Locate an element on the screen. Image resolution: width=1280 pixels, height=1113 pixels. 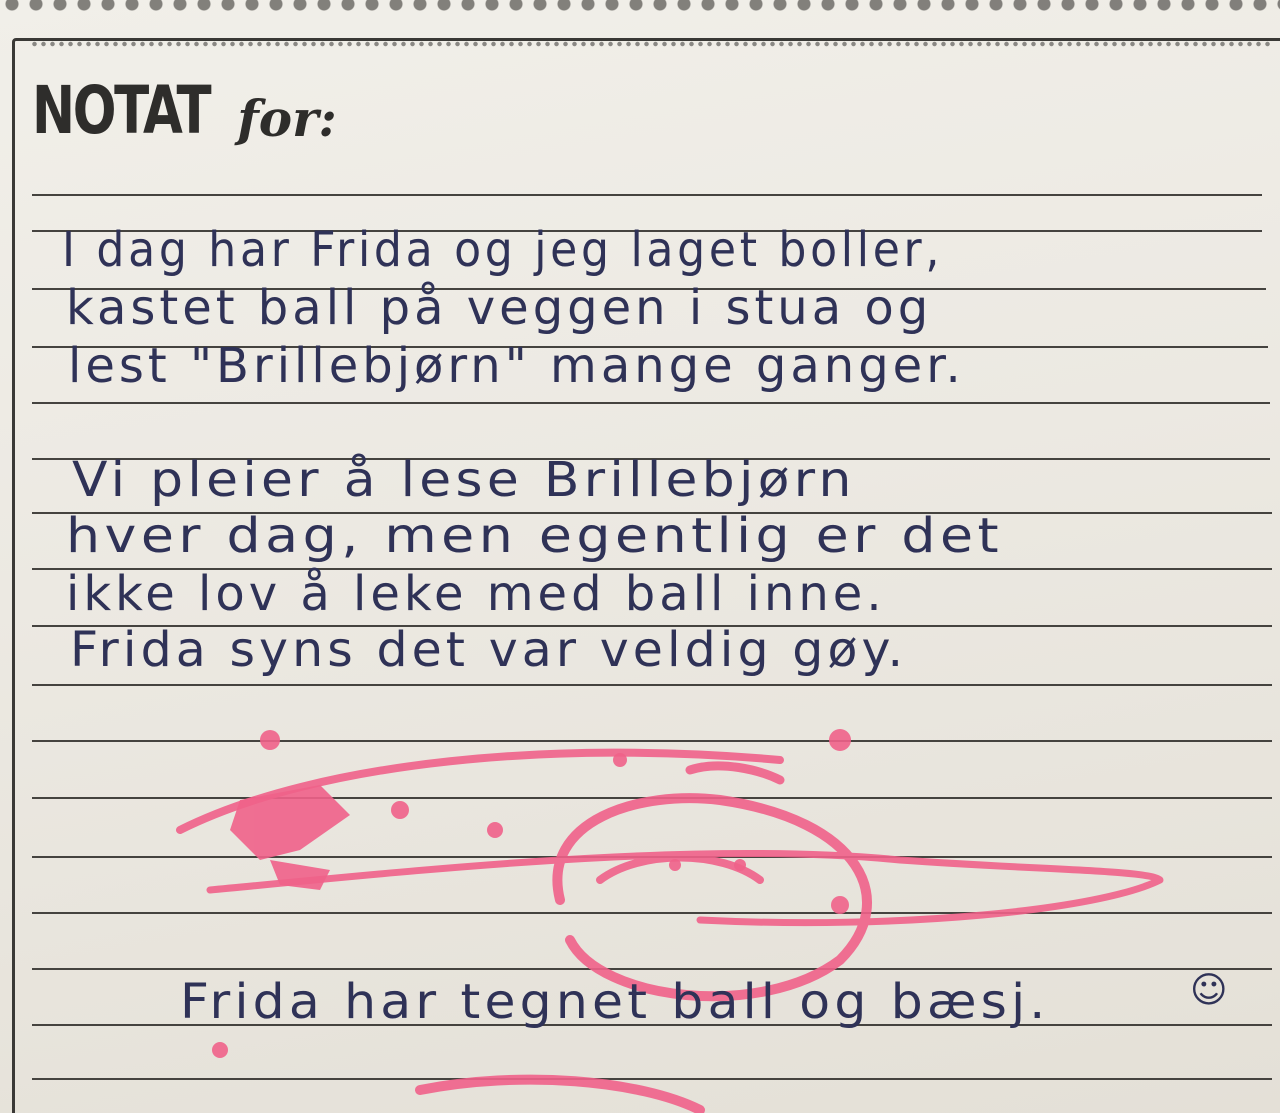
heading-script: for: is located at coordinates (287, 118).